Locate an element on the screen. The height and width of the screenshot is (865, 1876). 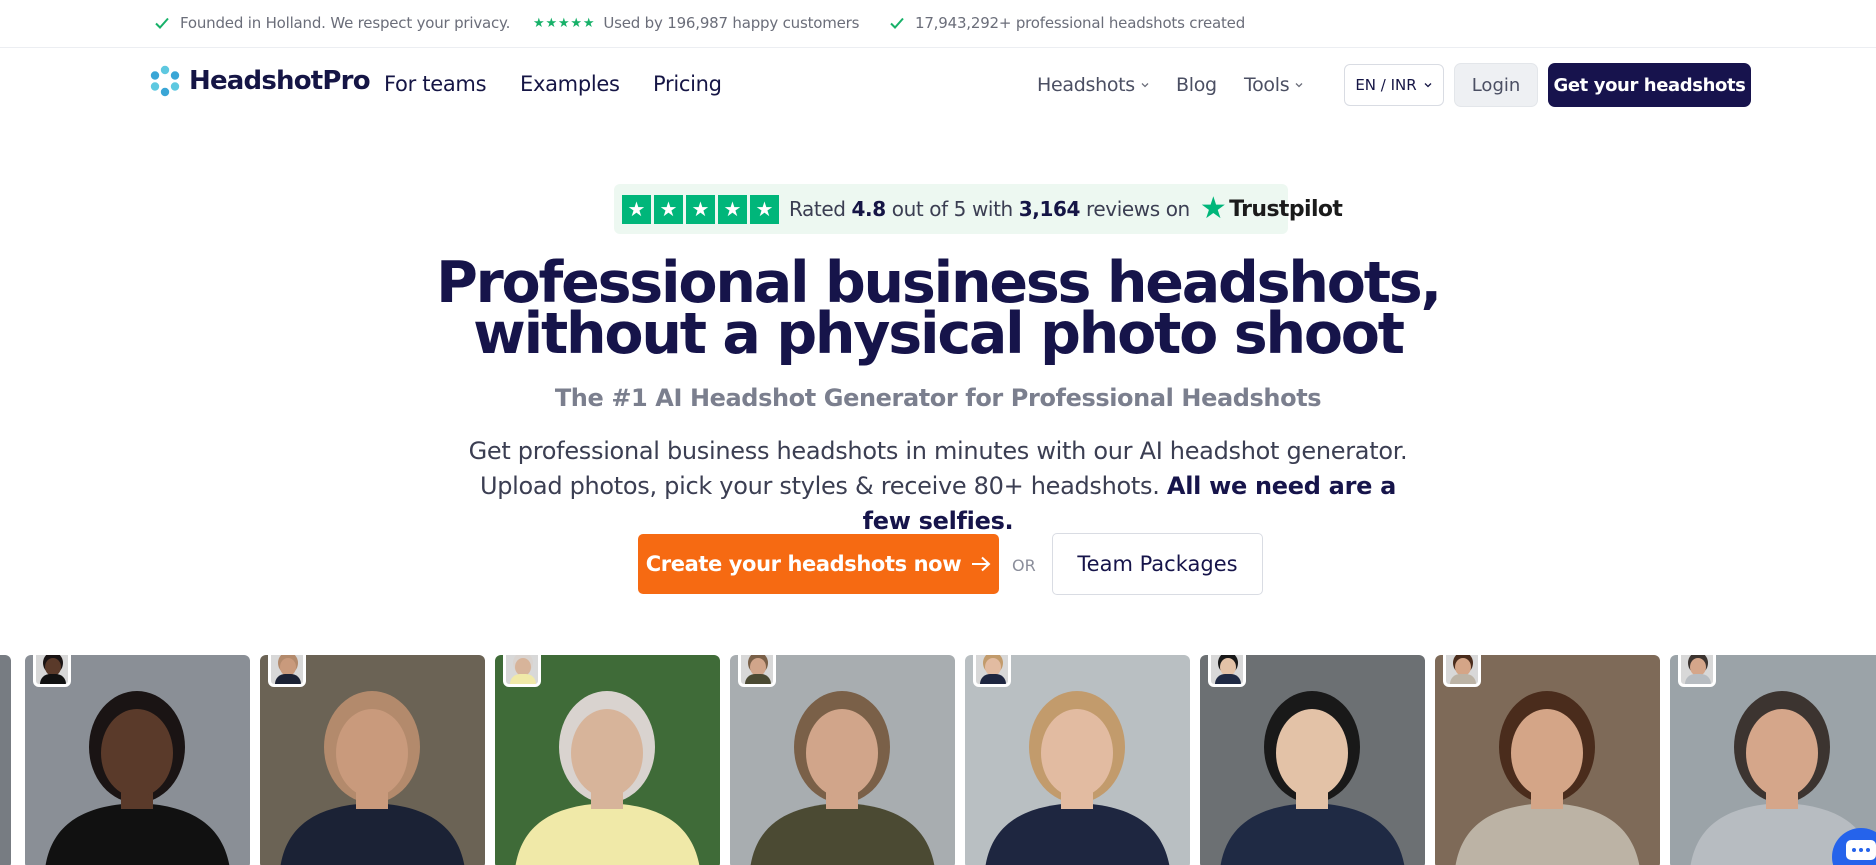
trustpilot-text: Rated 4.8 out of 5 with 3,164 reviews on is located at coordinates (989, 209).